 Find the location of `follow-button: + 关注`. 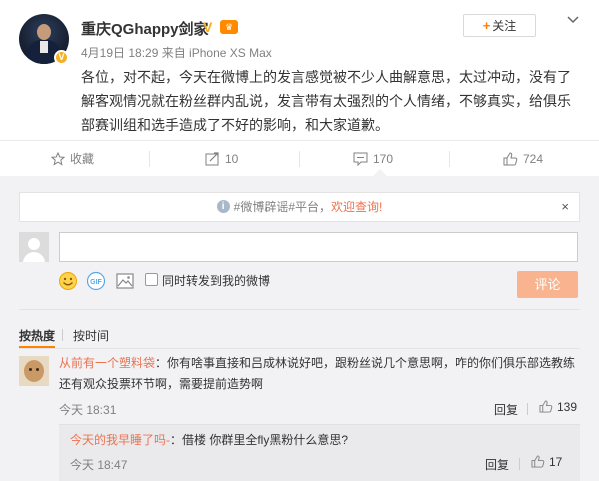

follow-button: + 关注 is located at coordinates (499, 25).